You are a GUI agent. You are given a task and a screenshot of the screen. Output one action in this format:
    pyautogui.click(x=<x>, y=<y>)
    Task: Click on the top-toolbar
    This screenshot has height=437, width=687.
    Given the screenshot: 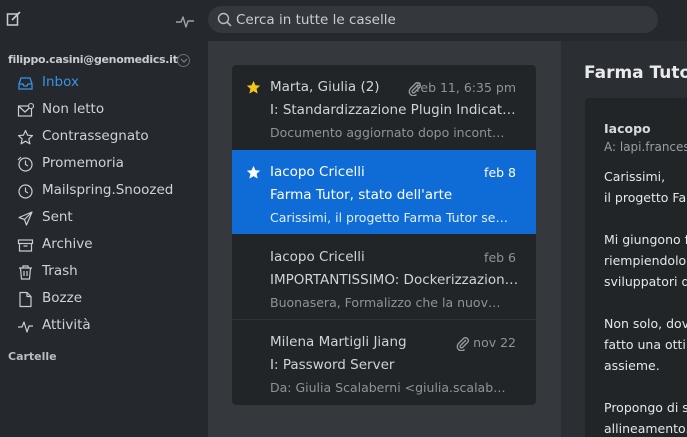 What is the action you would take?
    pyautogui.click(x=343, y=20)
    